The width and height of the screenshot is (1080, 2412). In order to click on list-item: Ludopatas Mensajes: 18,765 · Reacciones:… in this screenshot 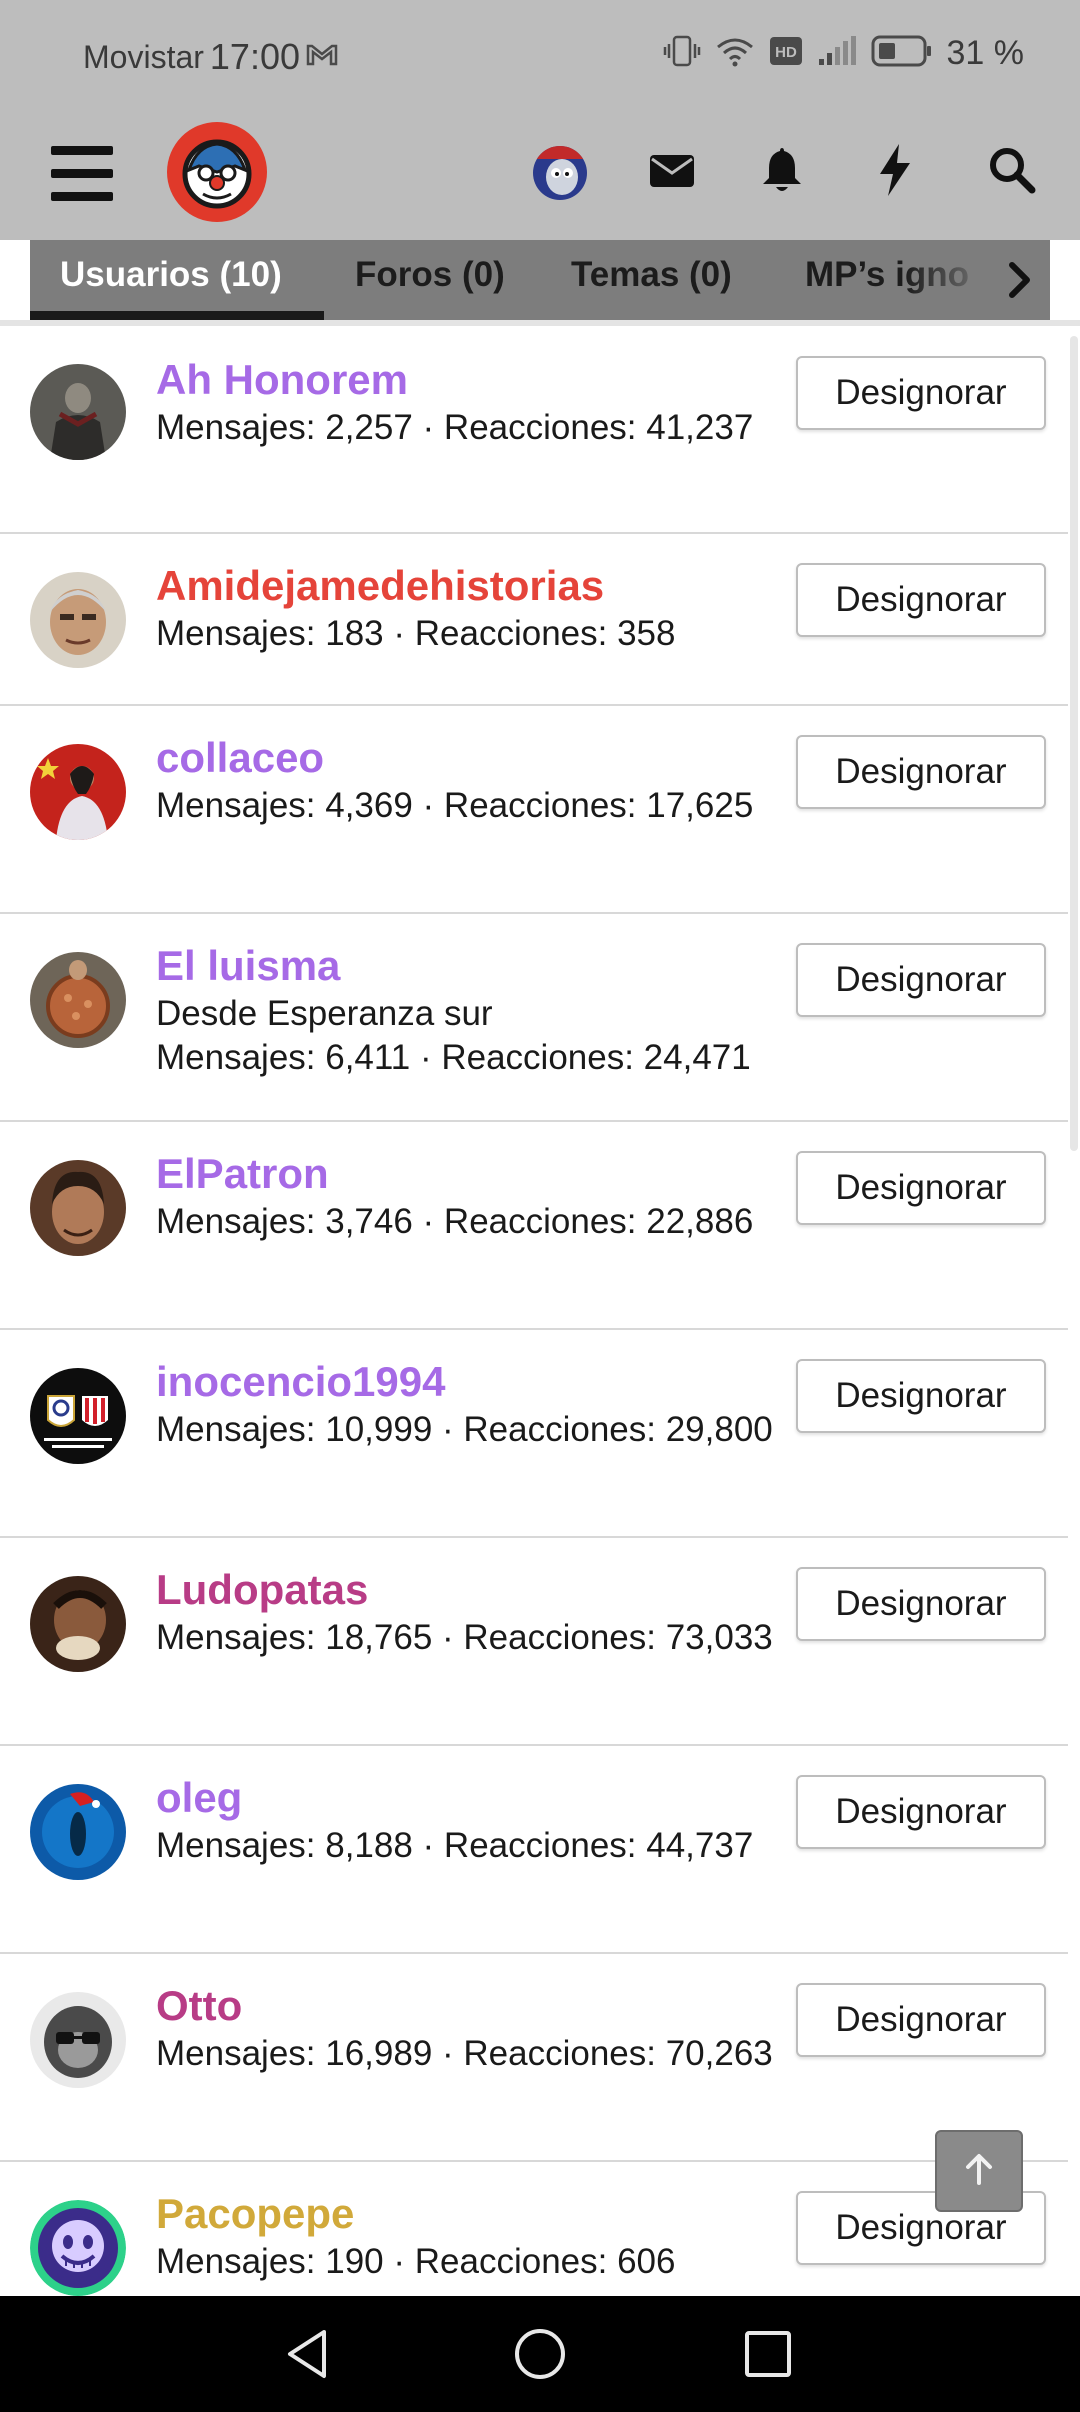, I will do `click(534, 1642)`.